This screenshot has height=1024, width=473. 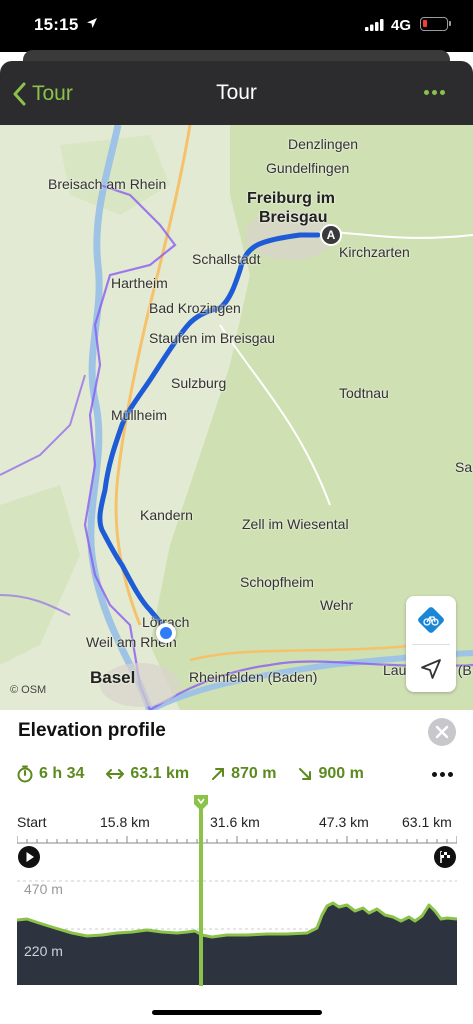 I want to click on elevation-label-high: 470 m, so click(x=43, y=889).